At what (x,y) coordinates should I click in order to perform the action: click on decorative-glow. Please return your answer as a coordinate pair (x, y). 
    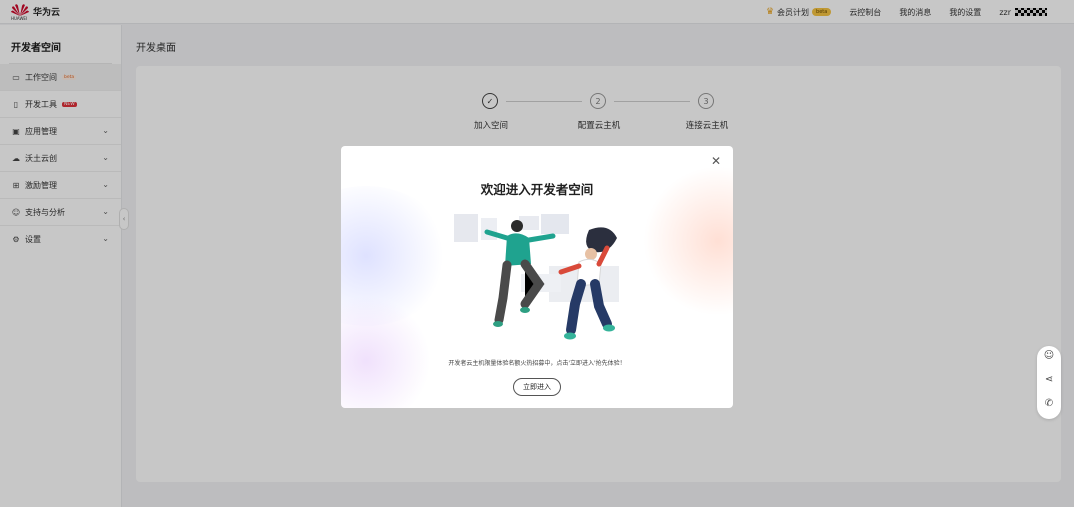
    Looking at the image, I should click on (386, 352).